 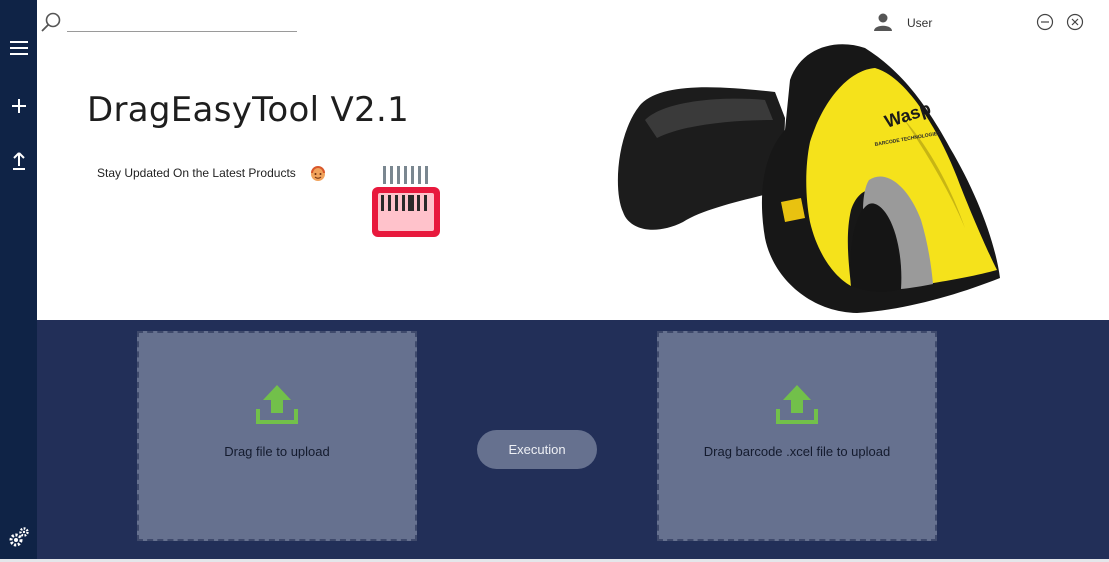 I want to click on settings-button, so click(x=18, y=537).